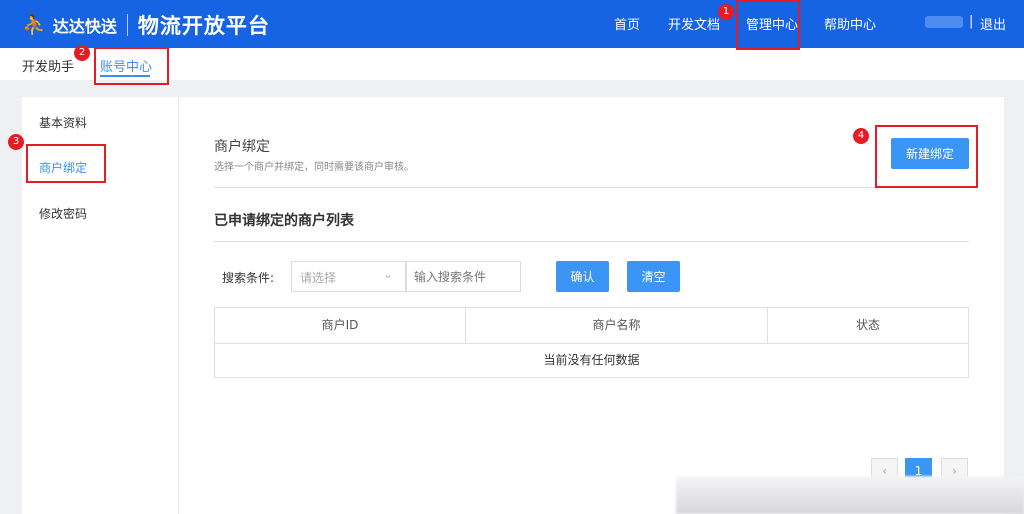  What do you see at coordinates (653, 276) in the screenshot?
I see `clear-button: 清空` at bounding box center [653, 276].